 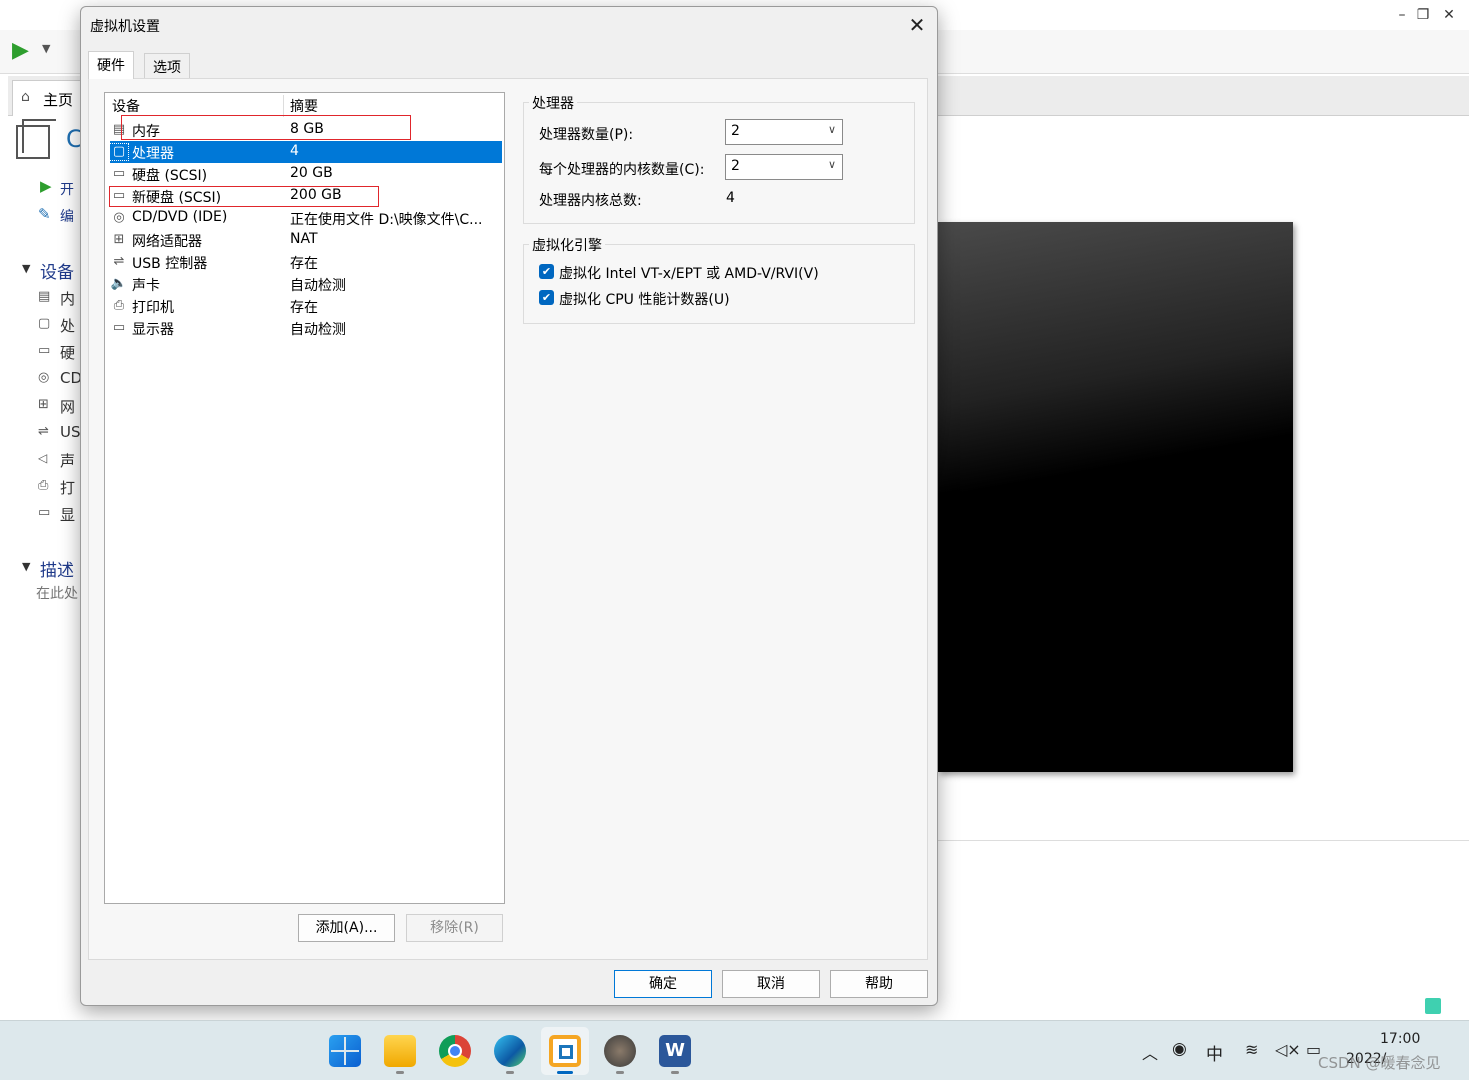 What do you see at coordinates (70, 432) in the screenshot?
I see `sidebar-device: US` at bounding box center [70, 432].